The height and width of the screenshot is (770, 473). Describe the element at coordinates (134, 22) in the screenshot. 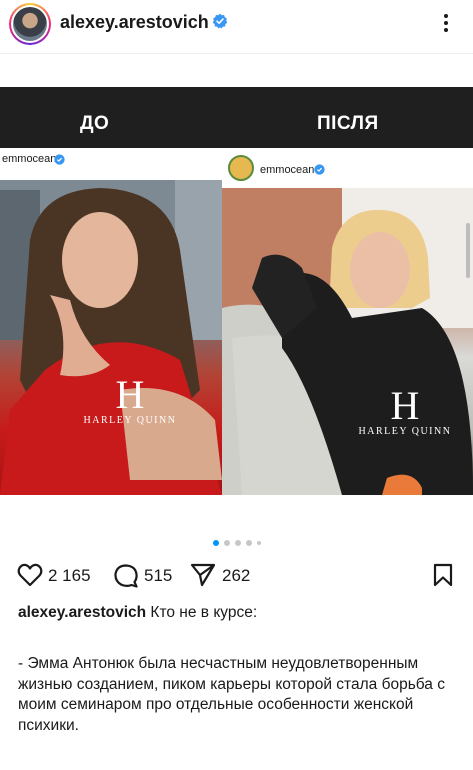

I see `profile-username: alexey.arestovich` at that location.